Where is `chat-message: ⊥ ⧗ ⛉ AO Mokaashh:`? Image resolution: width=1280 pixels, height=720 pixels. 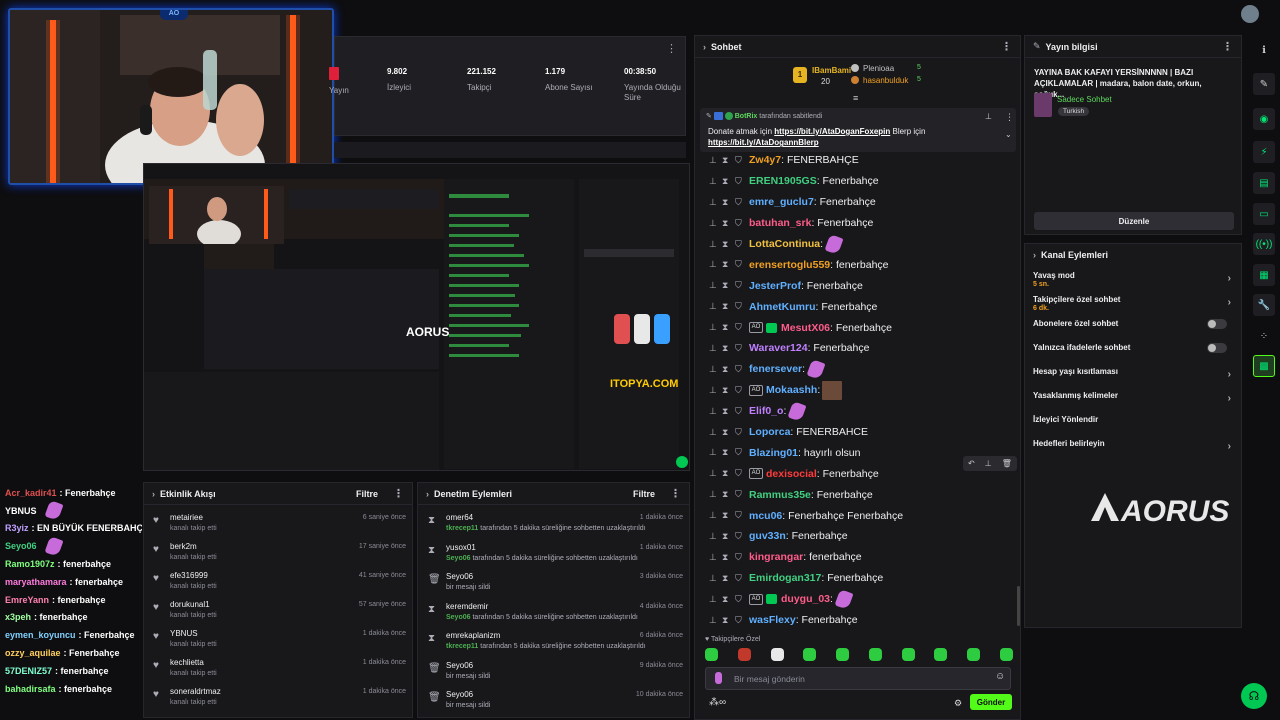
chat-message: ⊥ ⧗ ⛉ AO Mokaashh: is located at coordinates (857, 390).